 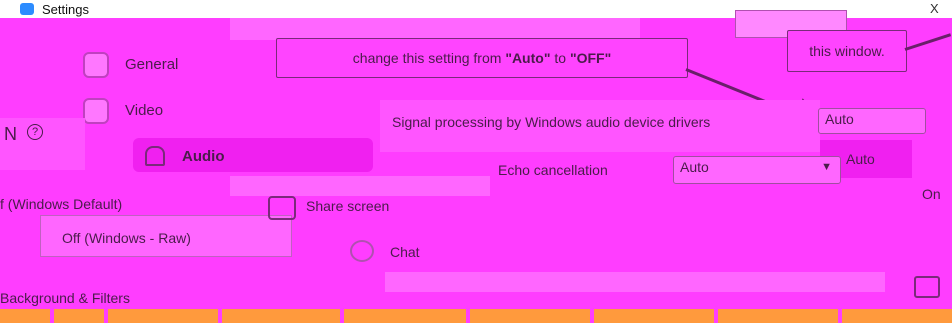 I want to click on echo-cancellation-select: Auto ▼, so click(x=757, y=170).